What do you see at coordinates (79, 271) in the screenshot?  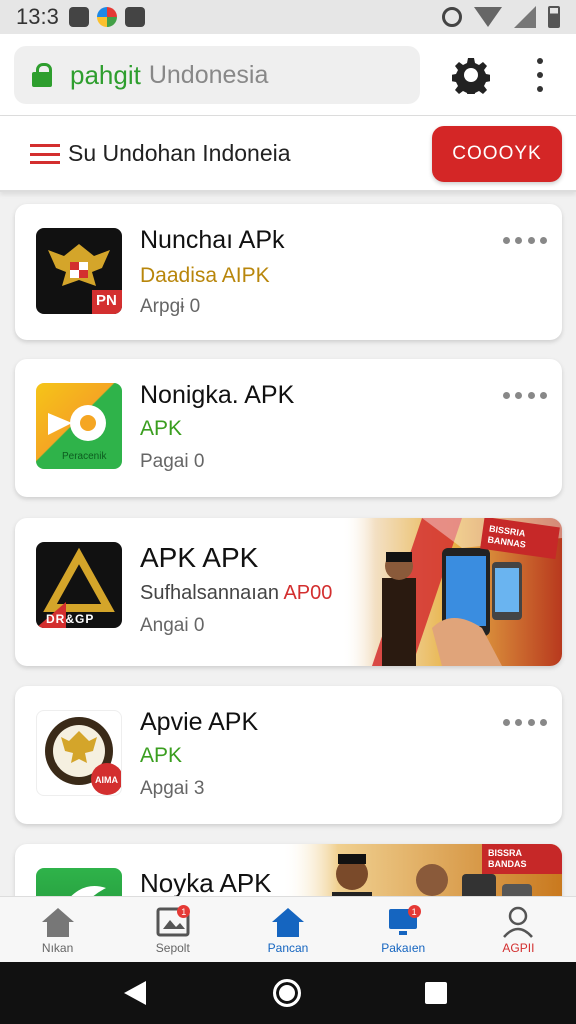 I see `app-logo-garuda: PN` at bounding box center [79, 271].